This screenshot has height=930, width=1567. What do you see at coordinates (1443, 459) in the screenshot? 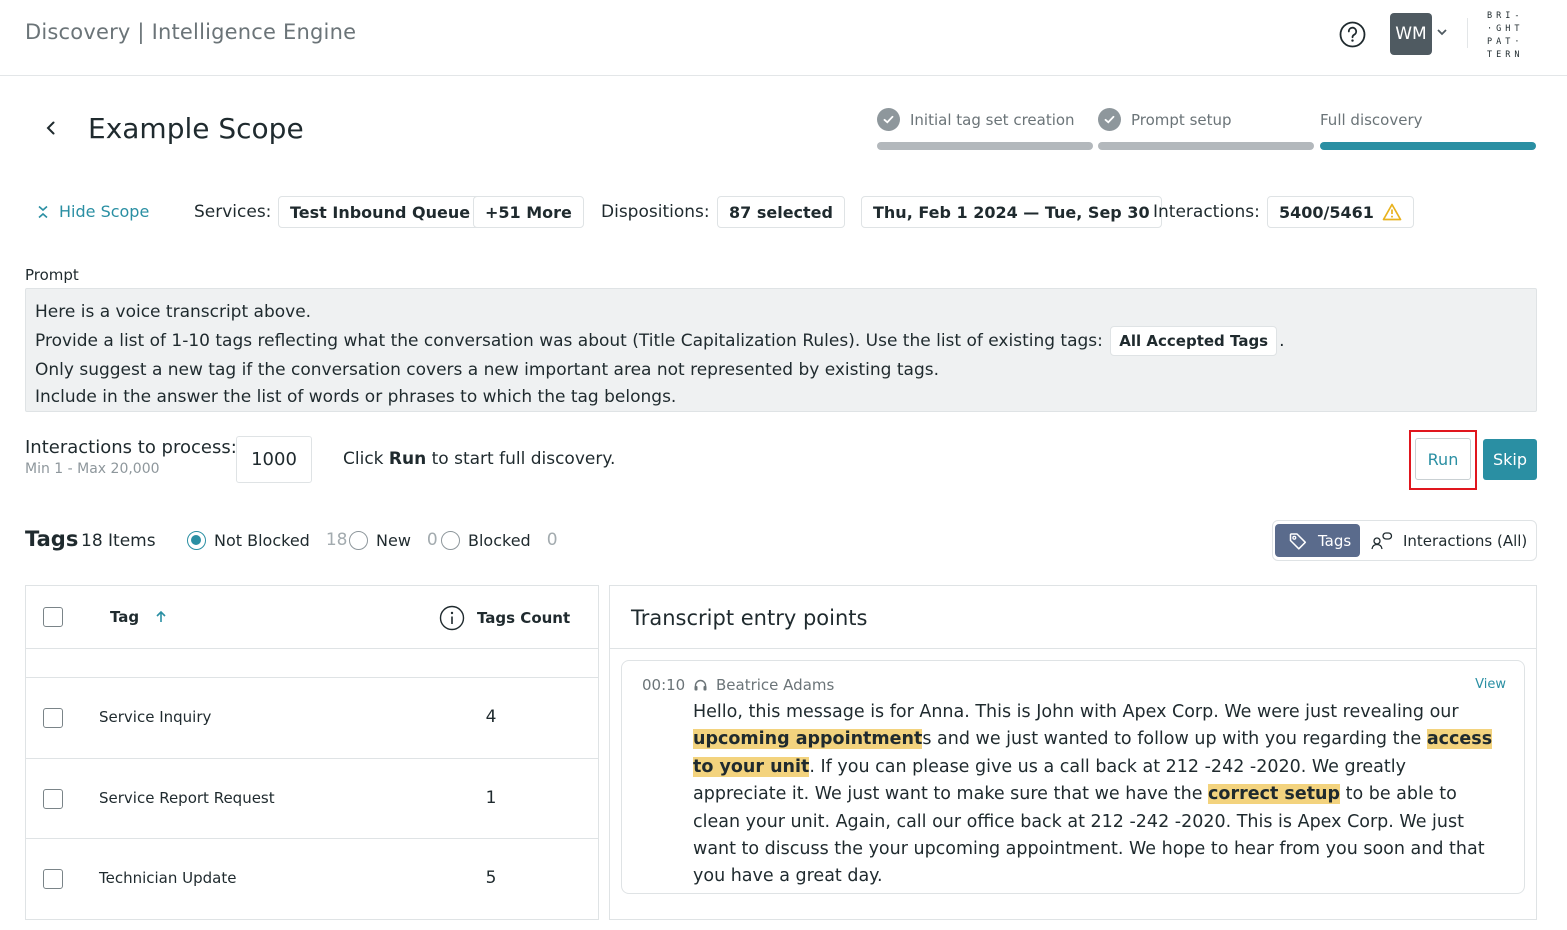
I see `run-button: Run` at bounding box center [1443, 459].